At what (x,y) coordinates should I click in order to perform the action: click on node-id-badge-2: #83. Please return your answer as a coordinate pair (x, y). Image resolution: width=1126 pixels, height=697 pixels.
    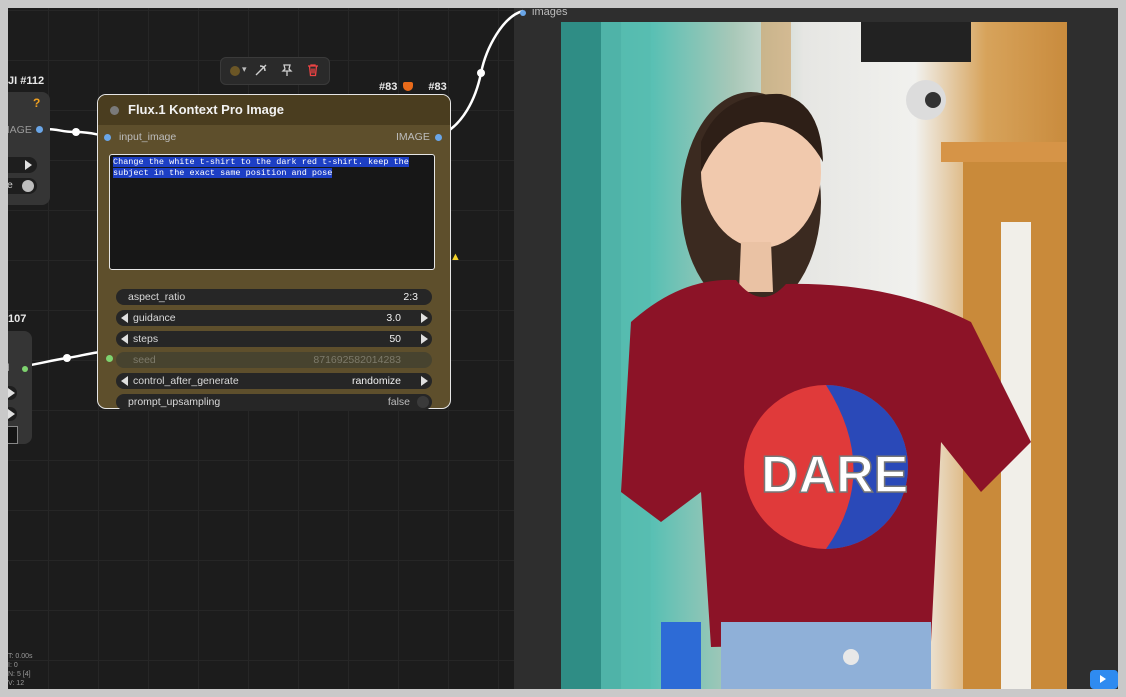
    Looking at the image, I should click on (437, 87).